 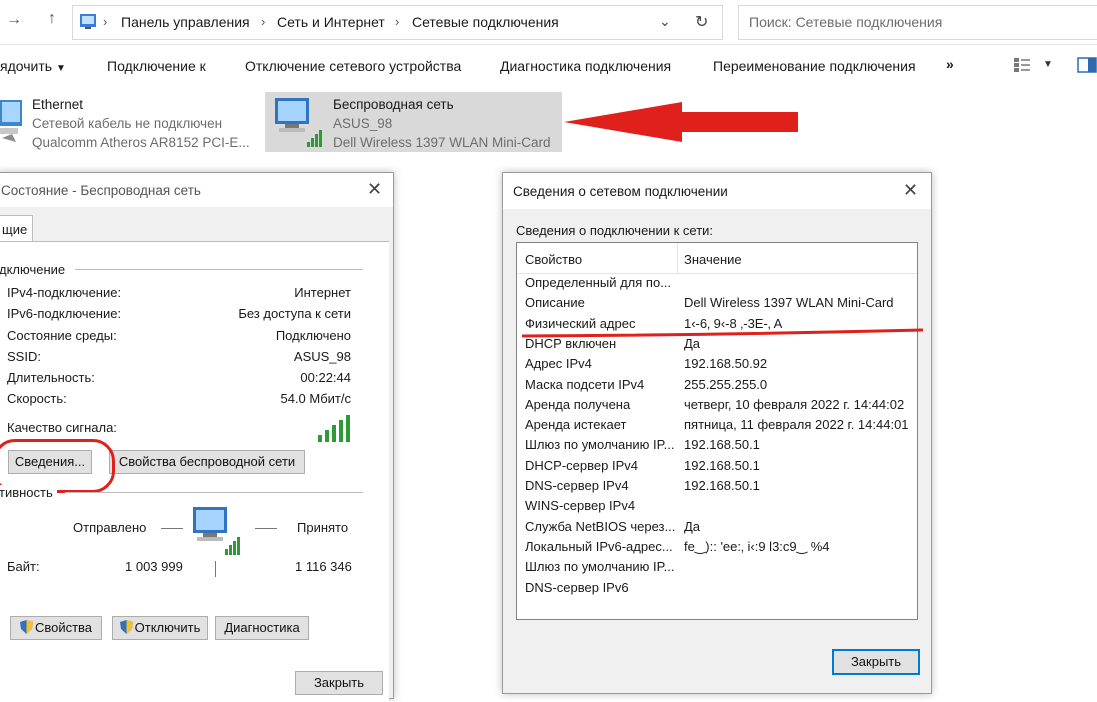 I want to click on row-property: Аренда получена, so click(x=578, y=404).